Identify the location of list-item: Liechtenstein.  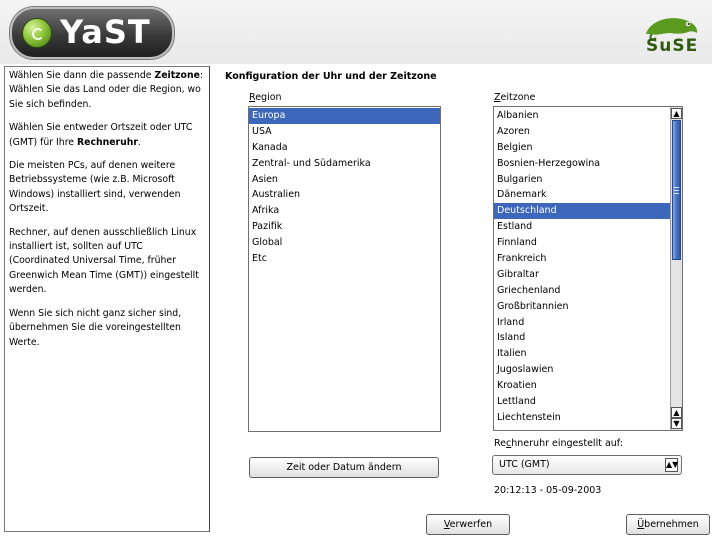
(582, 418).